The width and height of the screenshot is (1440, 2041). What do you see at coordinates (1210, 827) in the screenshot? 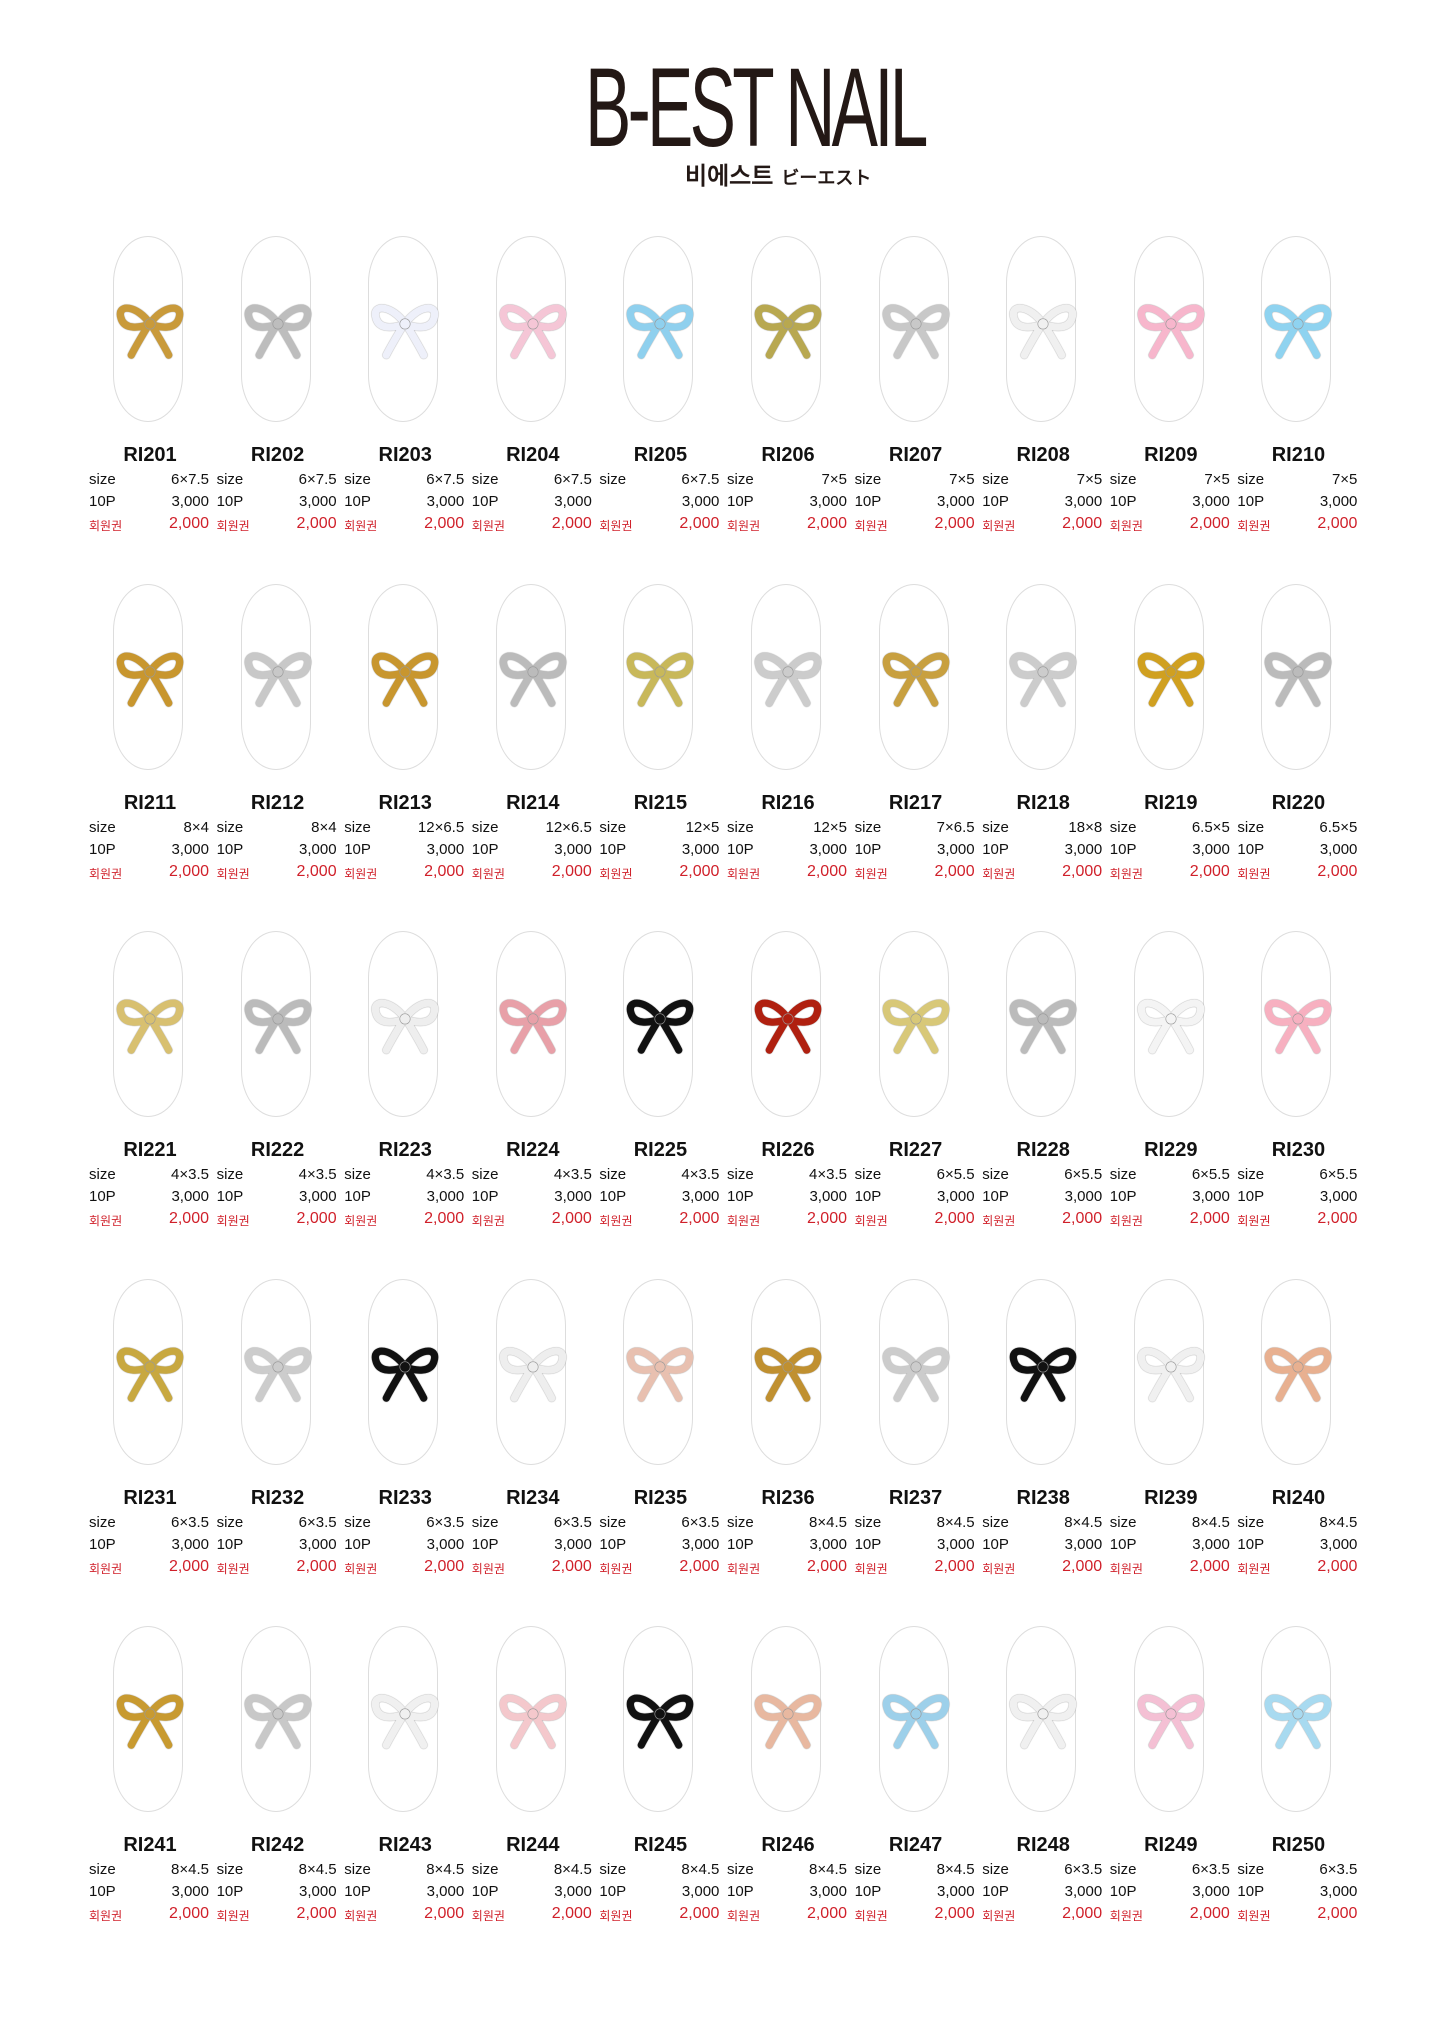
I see `size-value: 6.5×5` at bounding box center [1210, 827].